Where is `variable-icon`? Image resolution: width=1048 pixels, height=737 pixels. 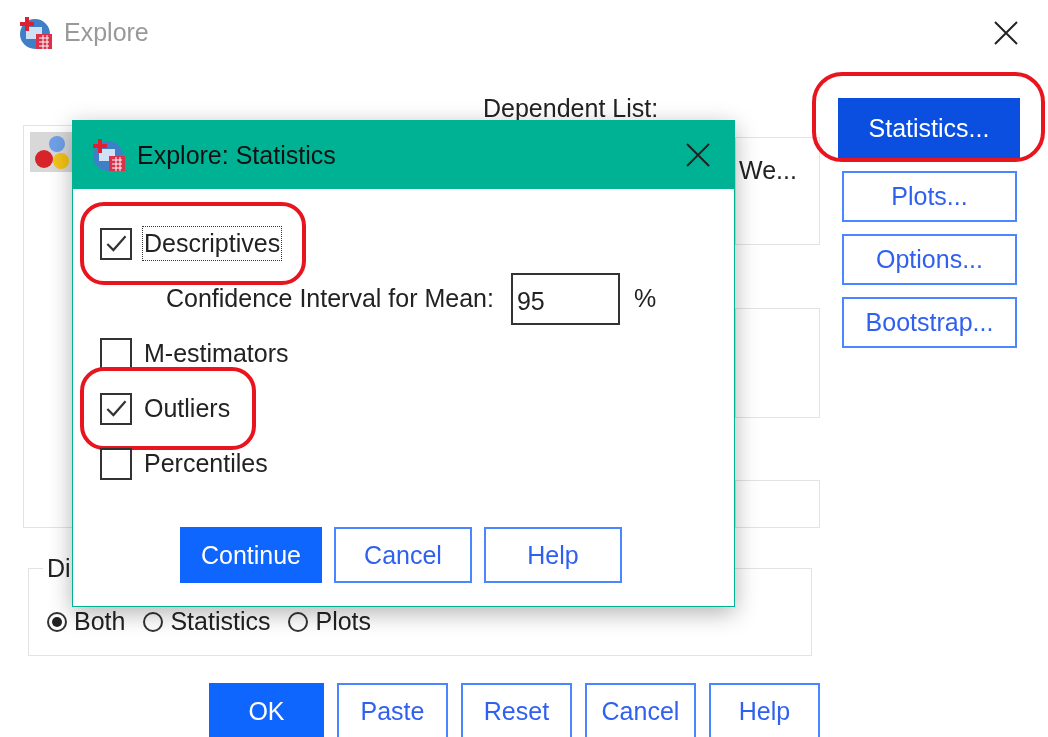
variable-icon is located at coordinates (52, 152).